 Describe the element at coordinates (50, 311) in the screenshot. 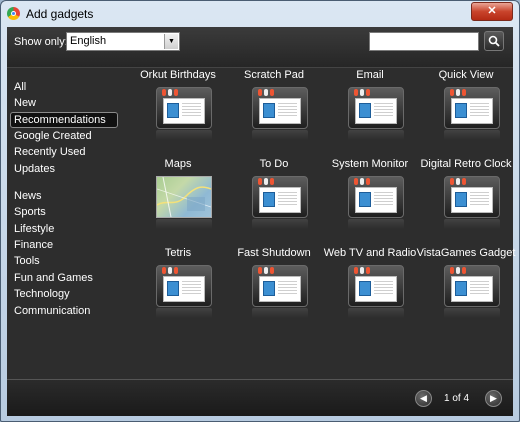

I see `sidebar-item-communication: Communication` at that location.